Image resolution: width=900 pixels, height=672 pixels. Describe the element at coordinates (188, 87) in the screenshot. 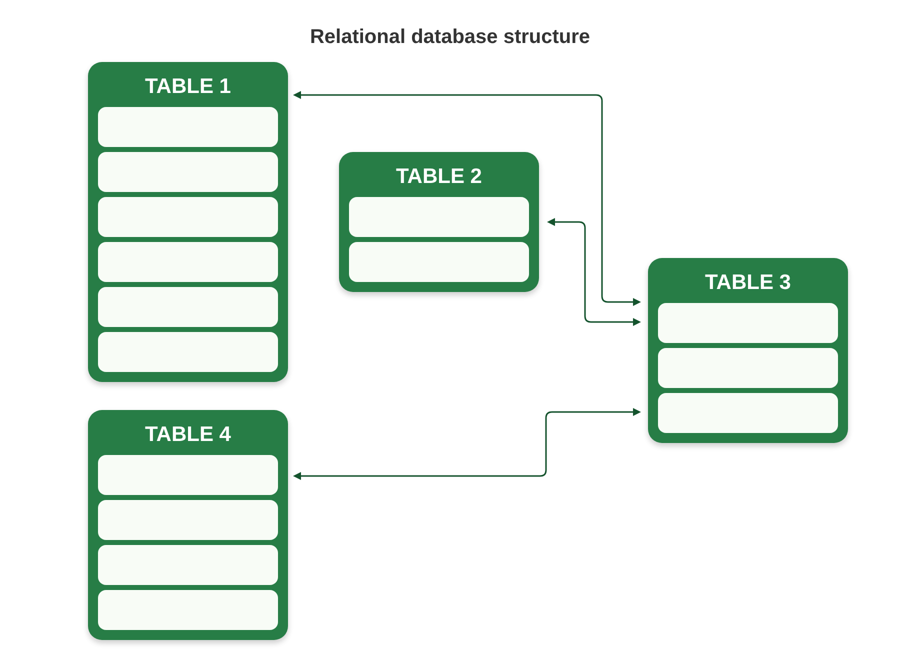

I see `table-title: TABLE 1` at that location.